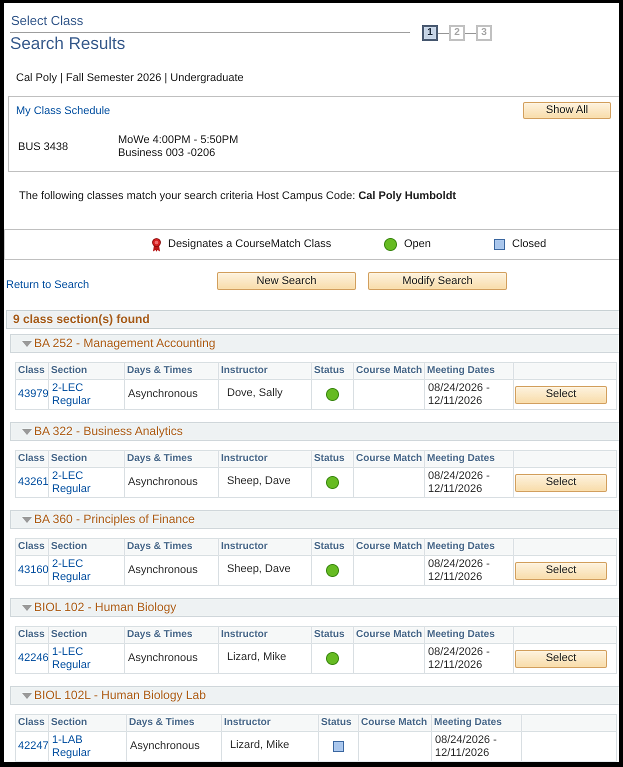  What do you see at coordinates (33, 394) in the screenshot?
I see `class-number-link: 43979` at bounding box center [33, 394].